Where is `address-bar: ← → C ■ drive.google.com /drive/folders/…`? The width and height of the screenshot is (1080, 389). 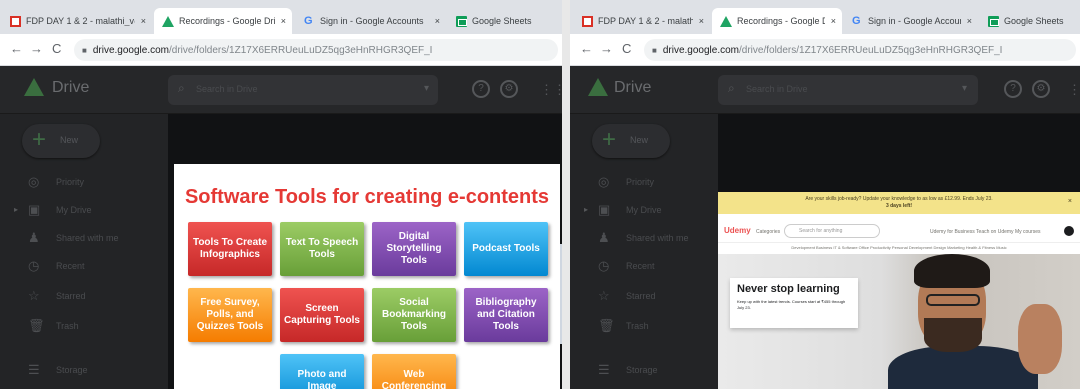
address-bar: ← → C ■ drive.google.com /drive/folders/… is located at coordinates (281, 50).